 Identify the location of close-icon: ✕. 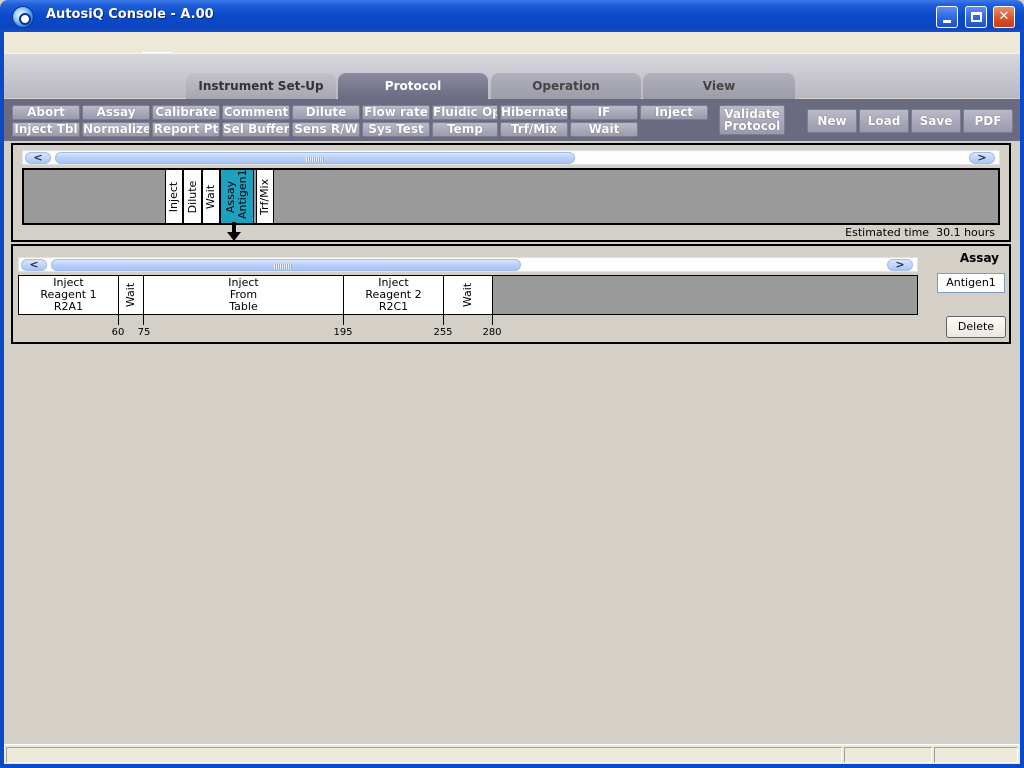
(1004, 16).